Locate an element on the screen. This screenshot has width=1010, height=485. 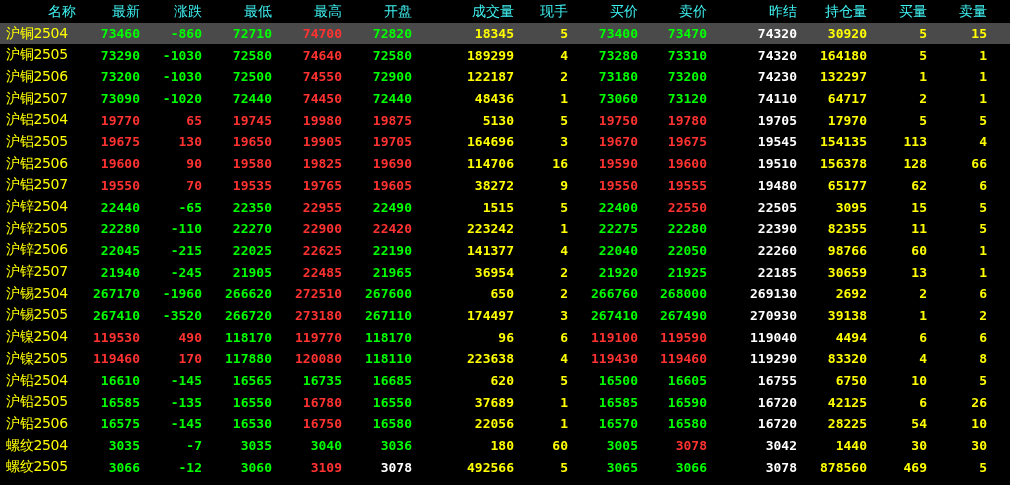
column-header: 涨跌 is located at coordinates (188, 11).